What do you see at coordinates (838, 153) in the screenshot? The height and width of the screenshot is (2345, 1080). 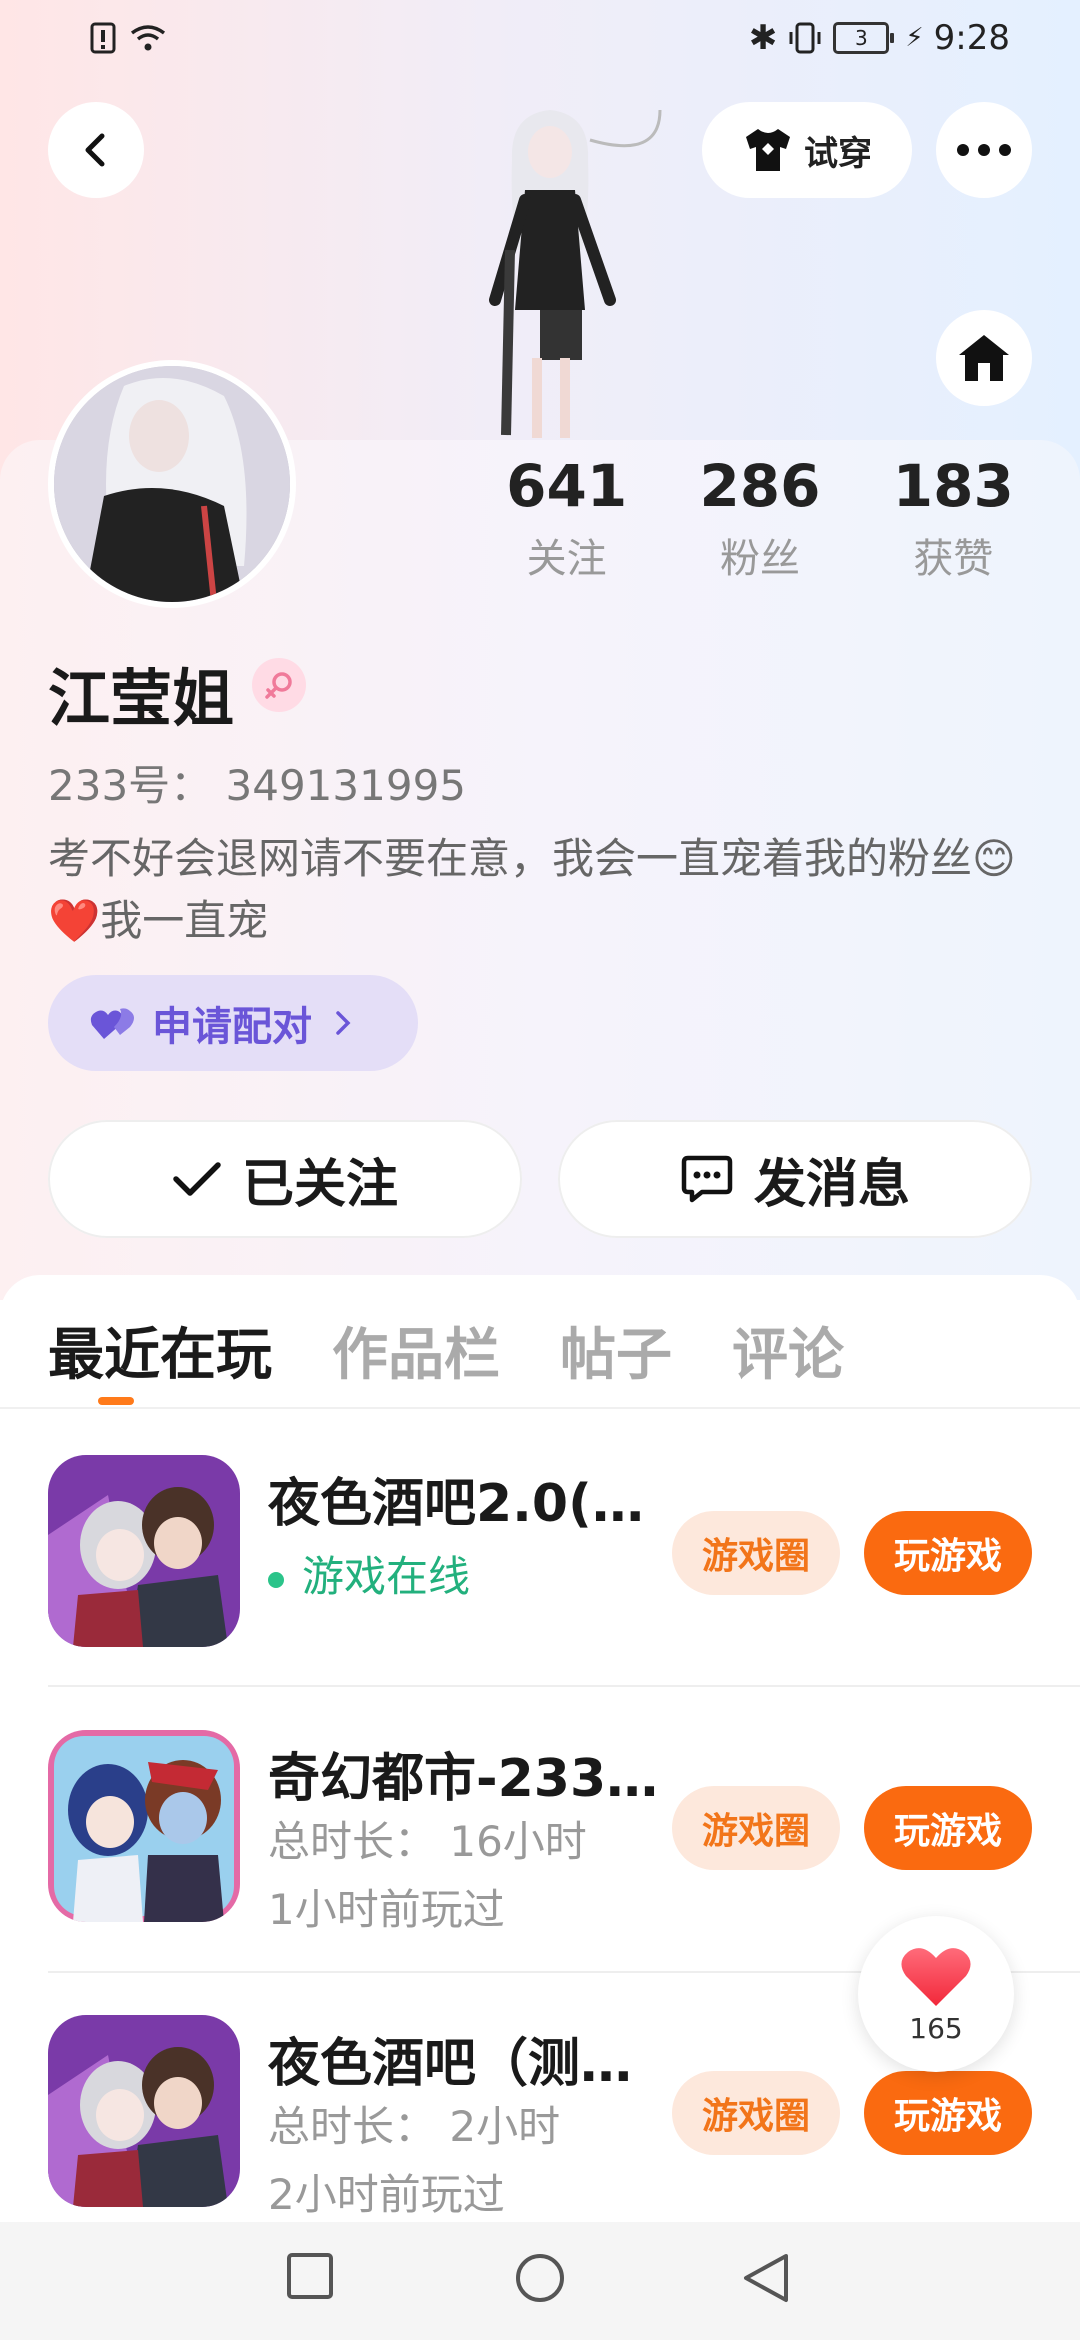 I see `try-on-label: 试穿` at bounding box center [838, 153].